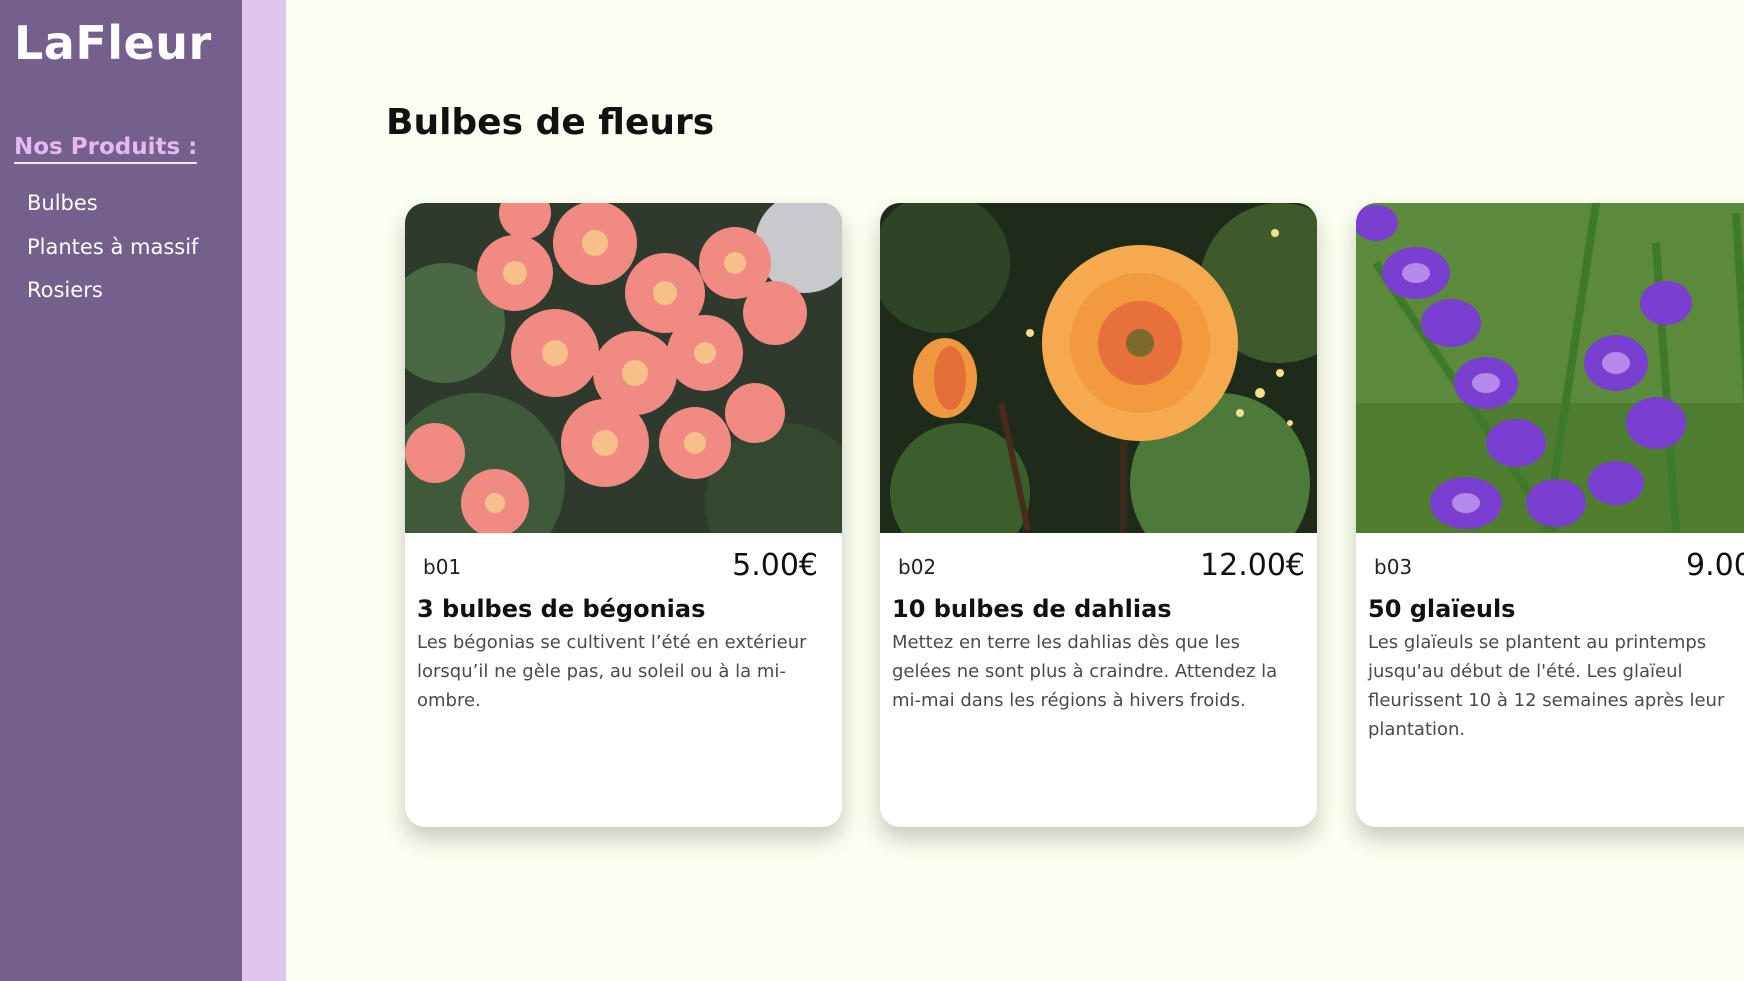  I want to click on product-name: 10 bulbes de dahlias, so click(1032, 609).